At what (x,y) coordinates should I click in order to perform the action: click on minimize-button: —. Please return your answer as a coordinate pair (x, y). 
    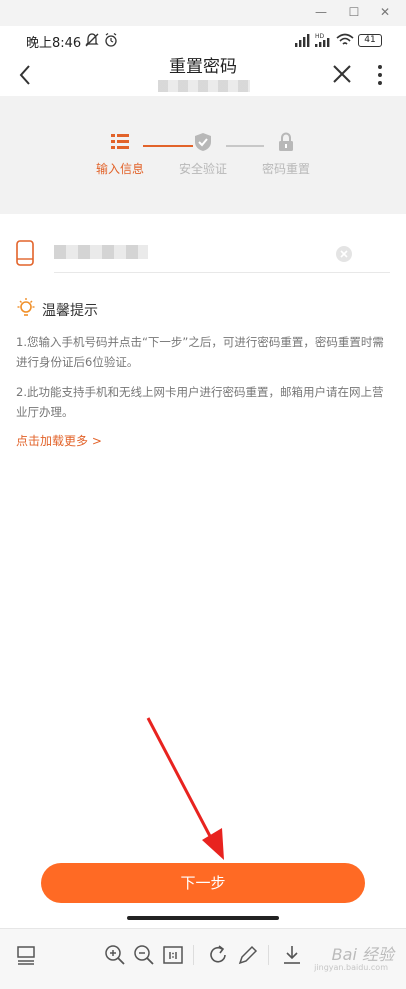
    Looking at the image, I should click on (321, 12).